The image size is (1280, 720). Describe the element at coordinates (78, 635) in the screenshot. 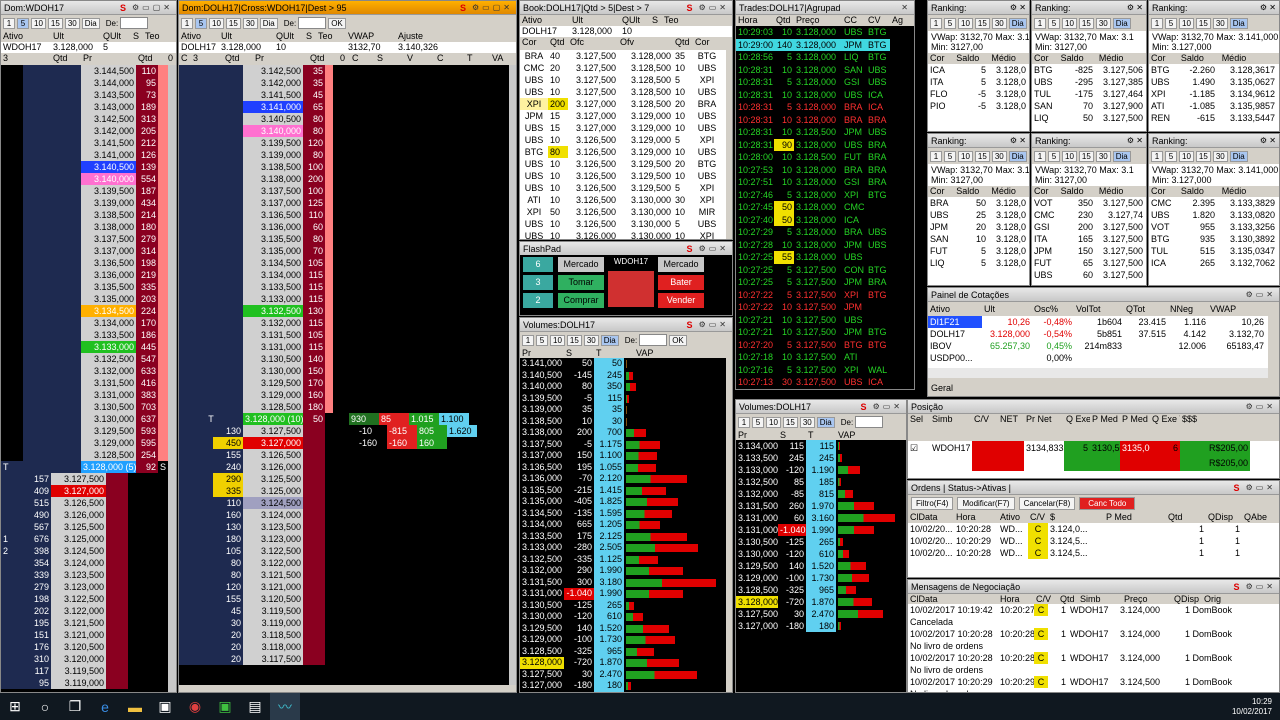

I see `ladder-price: 3.121,000` at that location.